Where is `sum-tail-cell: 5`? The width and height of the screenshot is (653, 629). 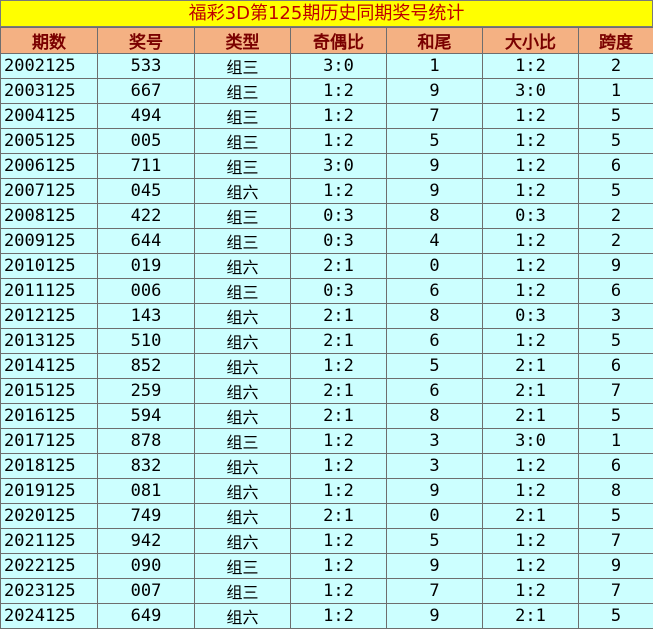
sum-tail-cell: 5 is located at coordinates (435, 541).